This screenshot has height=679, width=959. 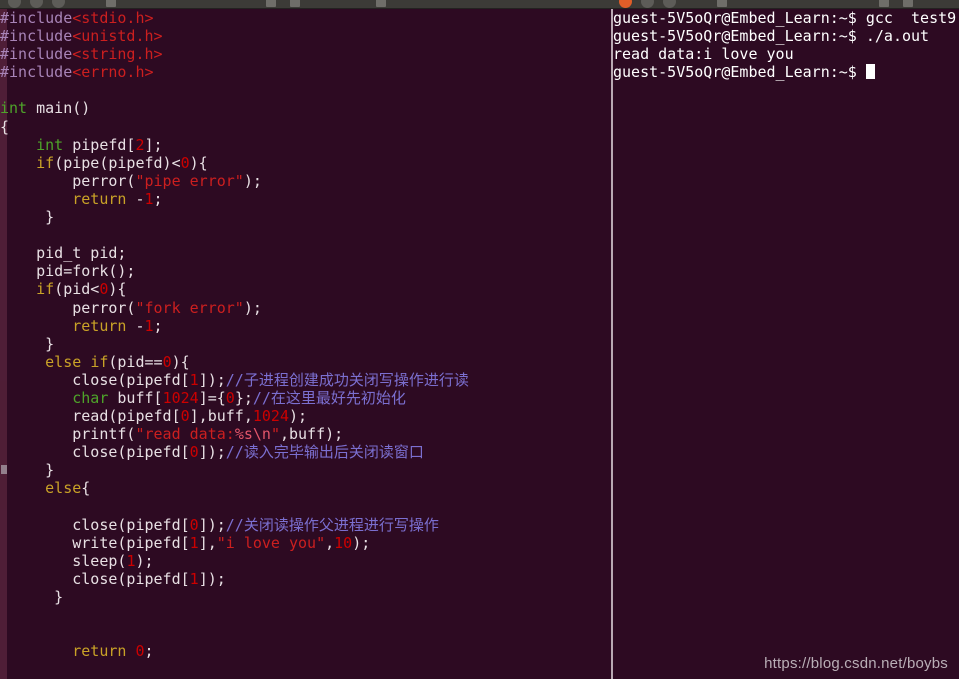 I want to click on code-line: return 0;, so click(x=234, y=651).